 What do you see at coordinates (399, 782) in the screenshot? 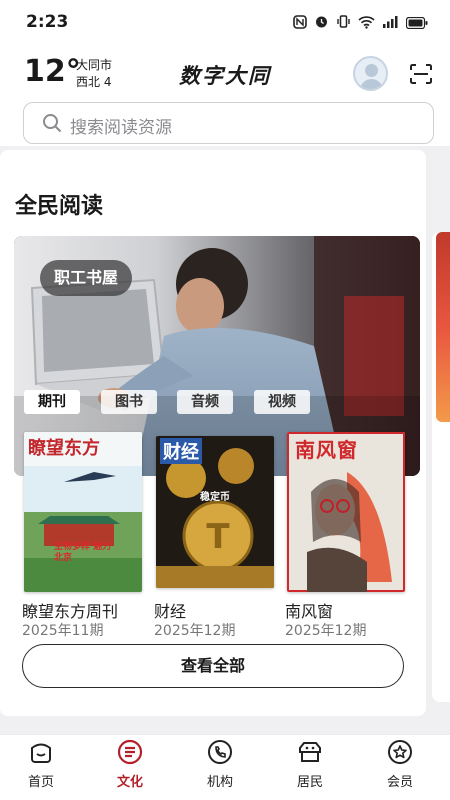
I see `tabbar-label: 会员` at bounding box center [399, 782].